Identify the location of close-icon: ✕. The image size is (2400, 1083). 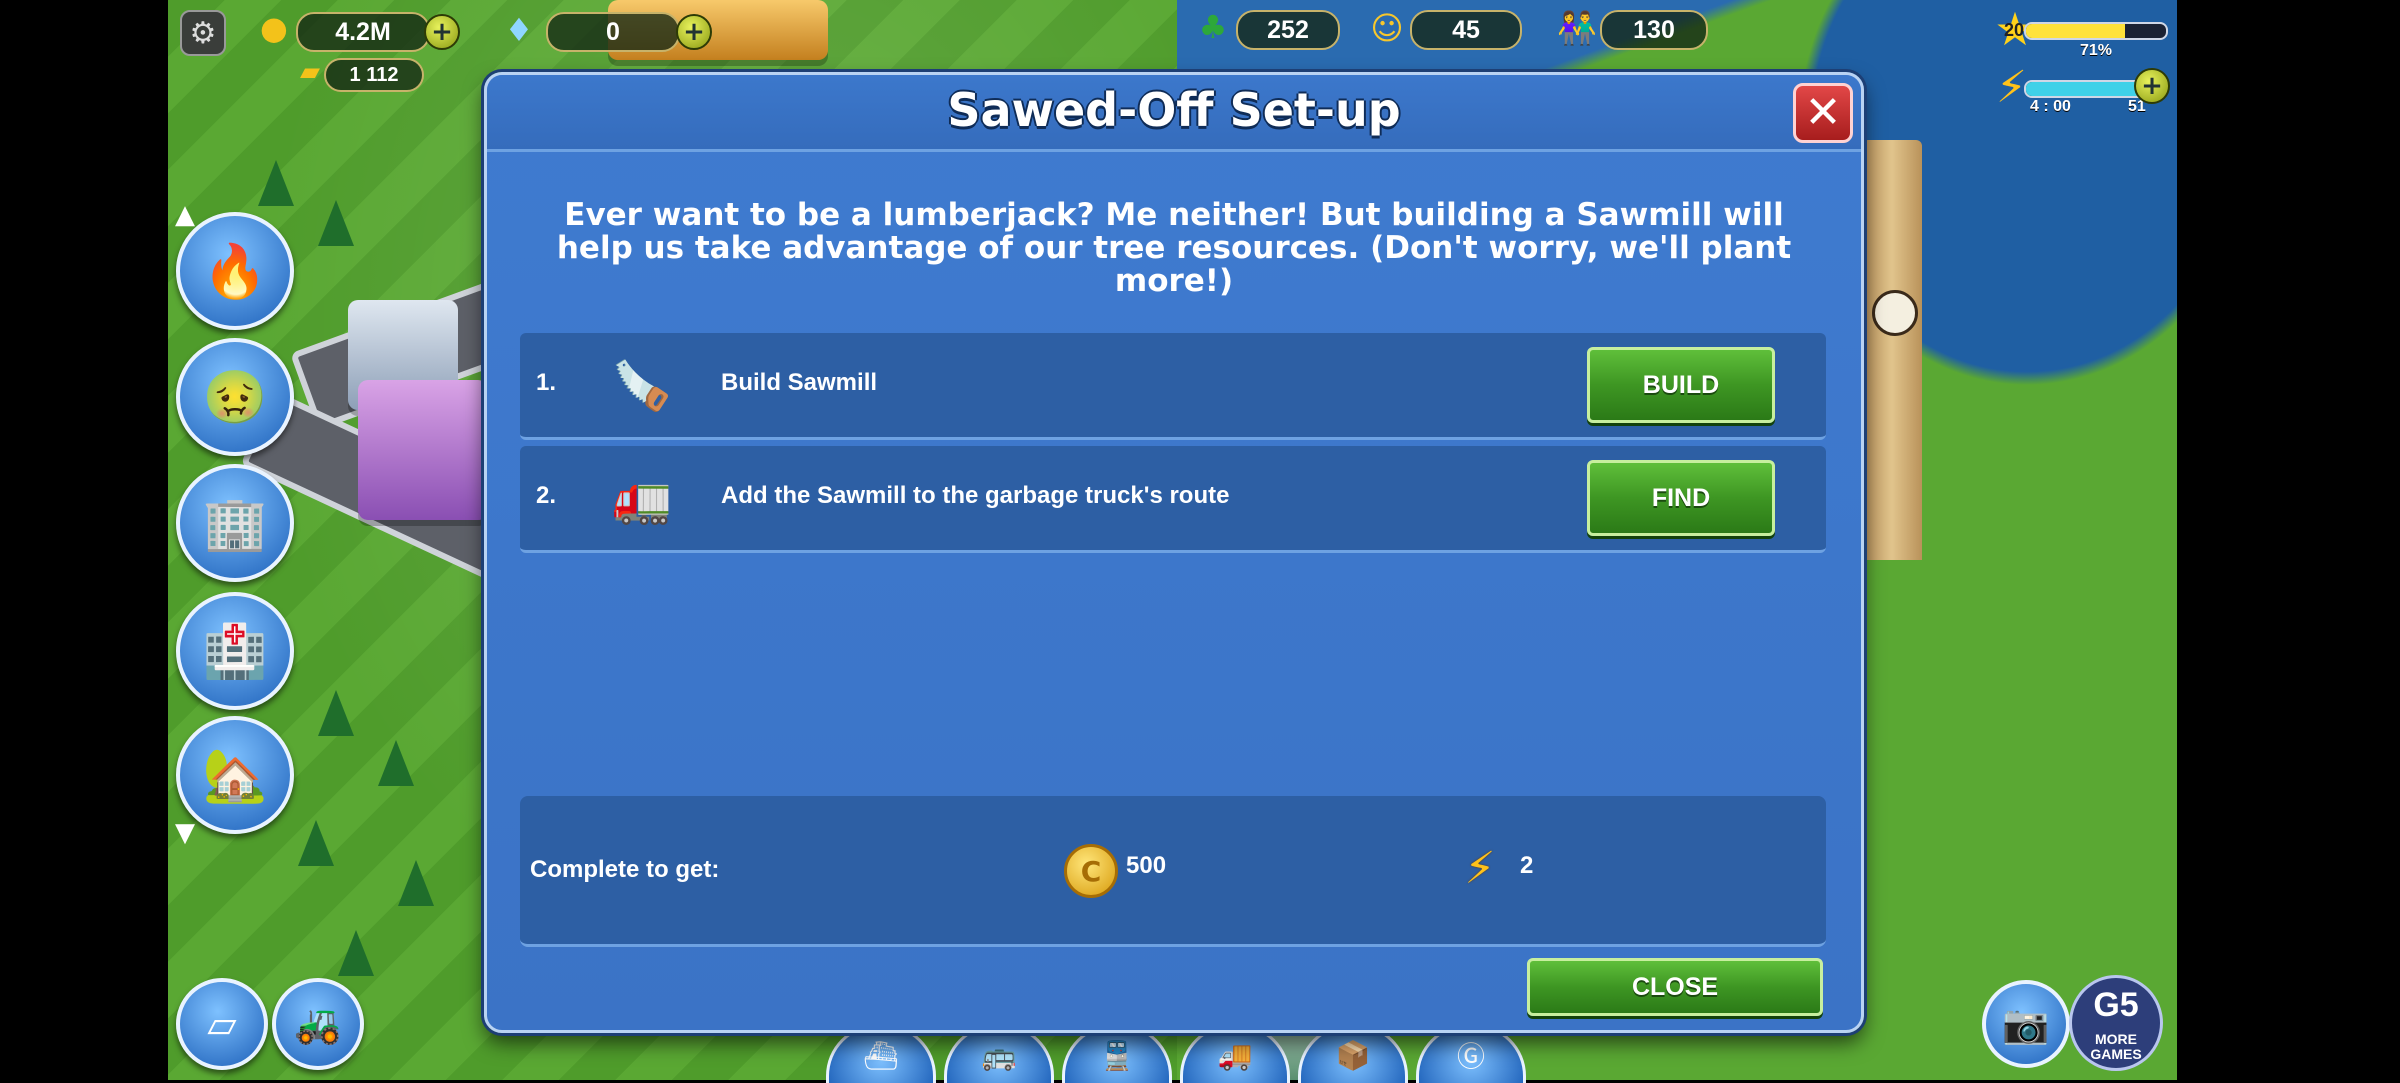
(1823, 112).